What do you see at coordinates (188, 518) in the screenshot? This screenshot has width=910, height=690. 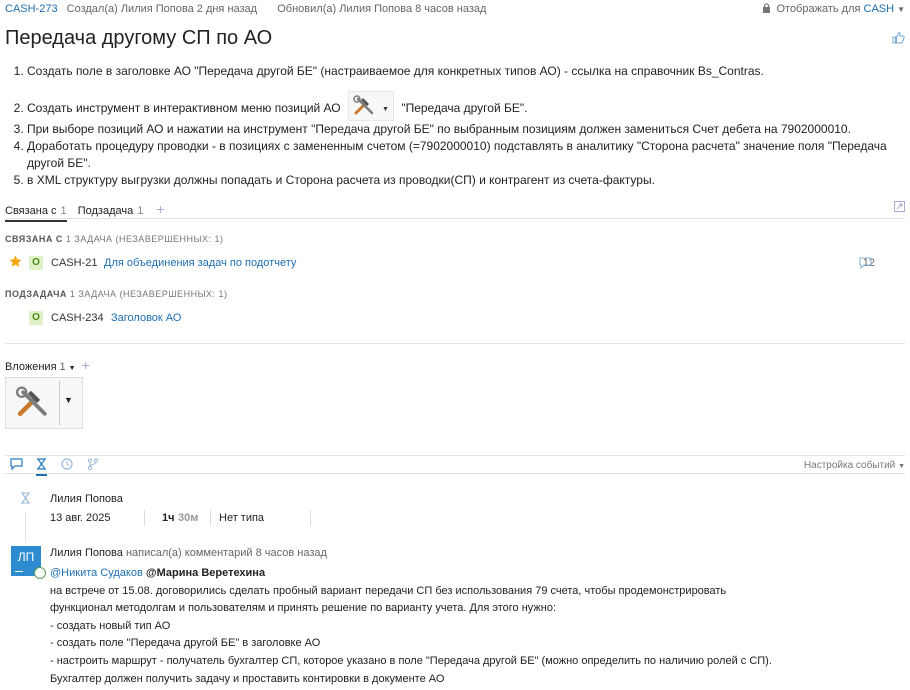 I see `worklog-minutes: 30м` at bounding box center [188, 518].